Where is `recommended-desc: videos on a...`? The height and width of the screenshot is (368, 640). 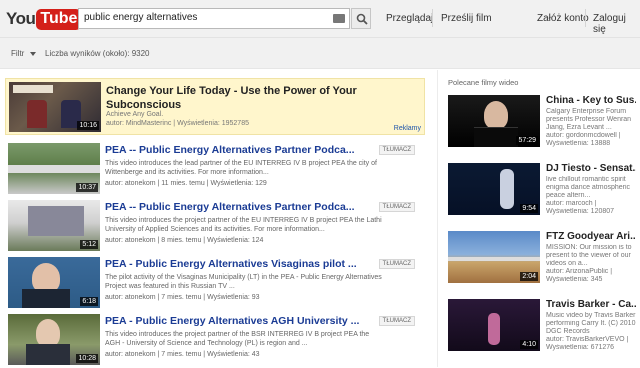 recommended-desc: videos on a... is located at coordinates (567, 263).